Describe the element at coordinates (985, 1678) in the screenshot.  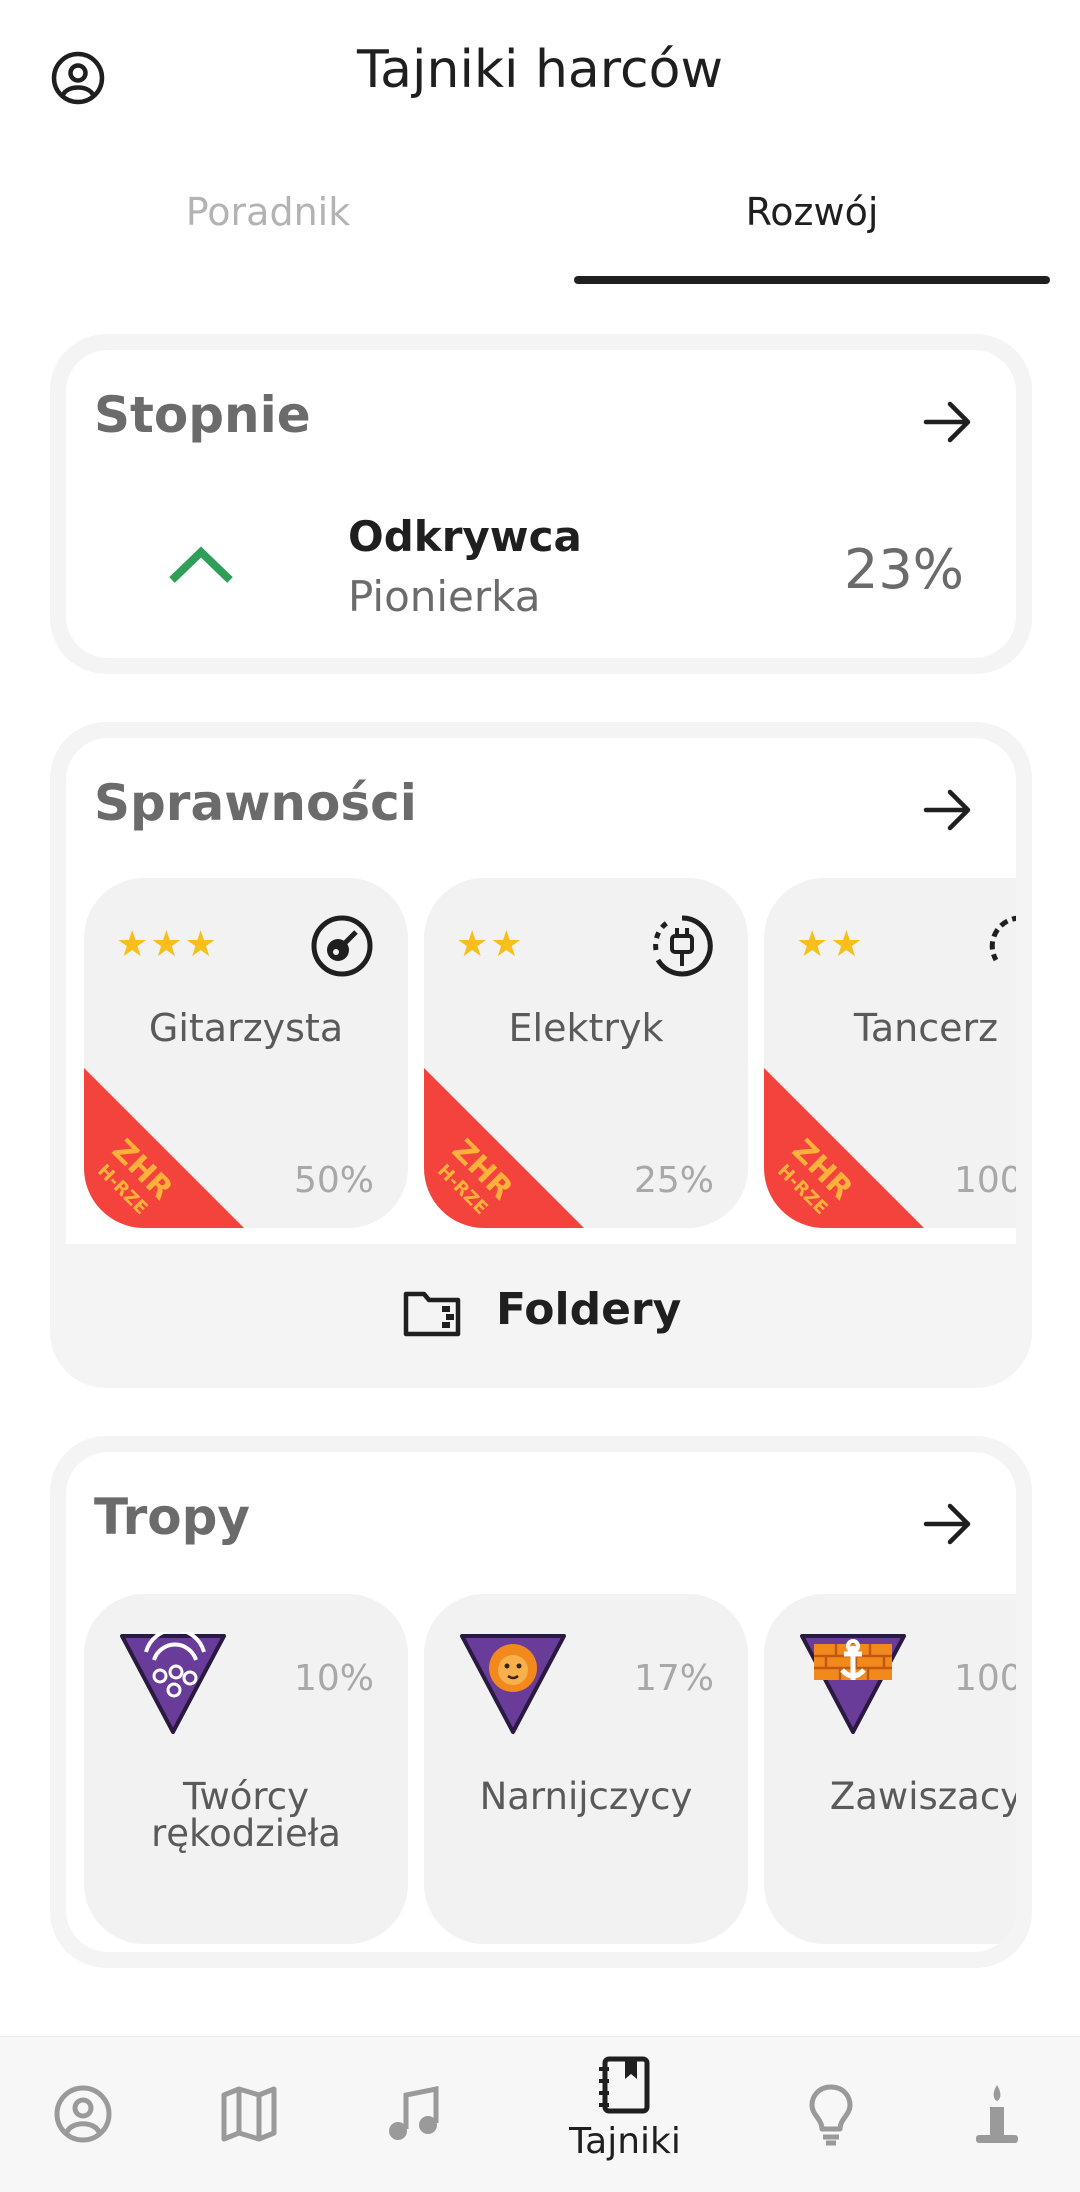
I see `trop-progress: 100%` at that location.